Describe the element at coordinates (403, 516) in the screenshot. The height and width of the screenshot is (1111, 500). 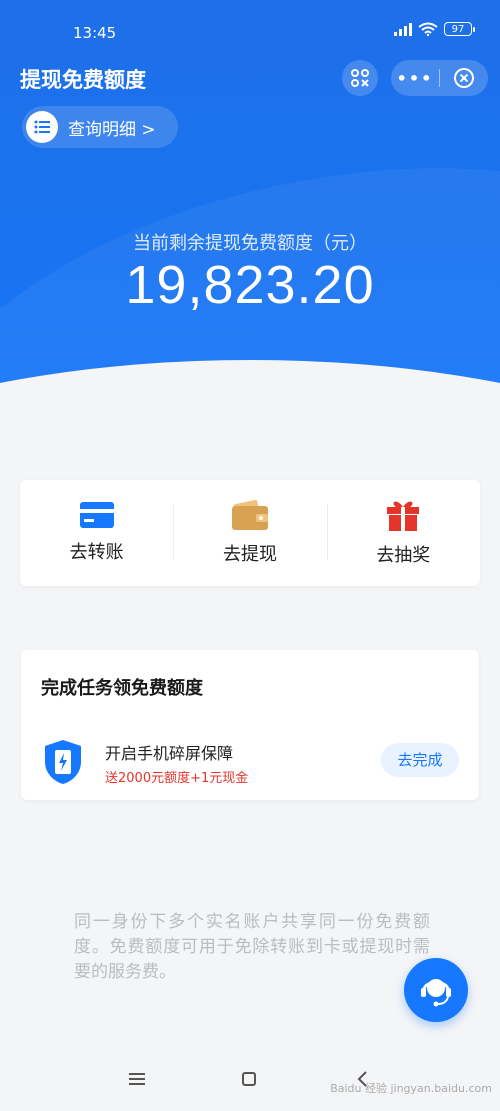
I see `gift-icon` at that location.